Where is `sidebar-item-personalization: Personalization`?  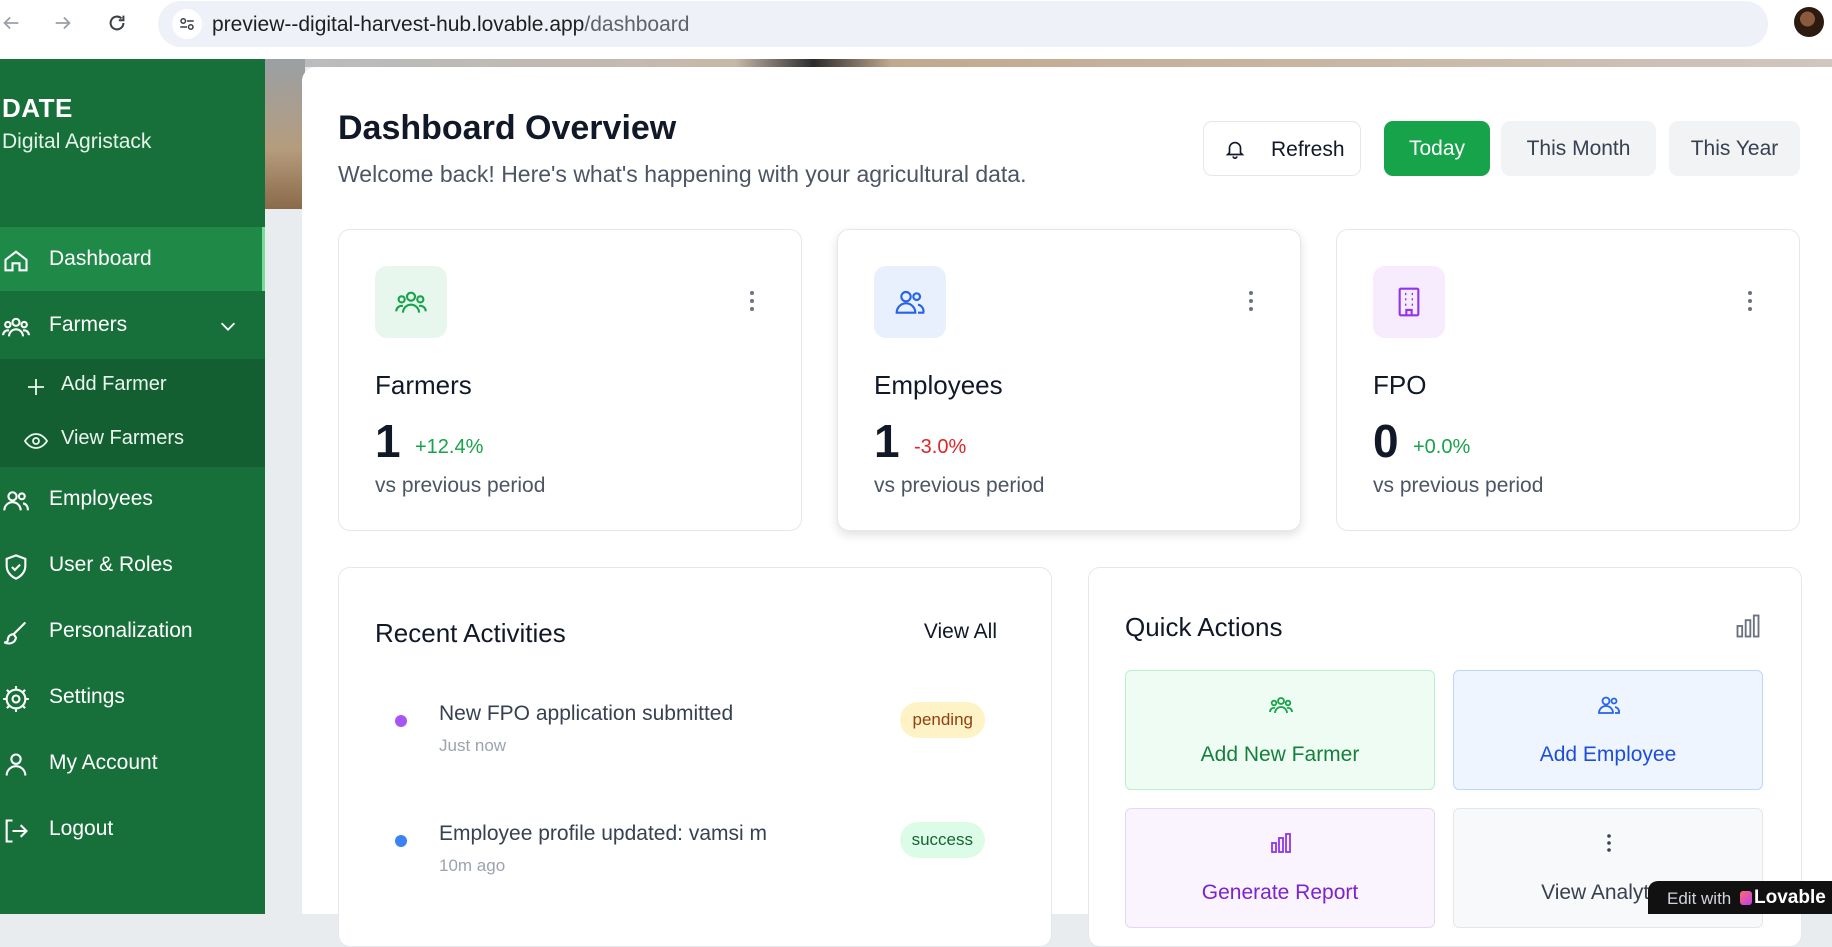
sidebar-item-personalization: Personalization is located at coordinates (132, 631).